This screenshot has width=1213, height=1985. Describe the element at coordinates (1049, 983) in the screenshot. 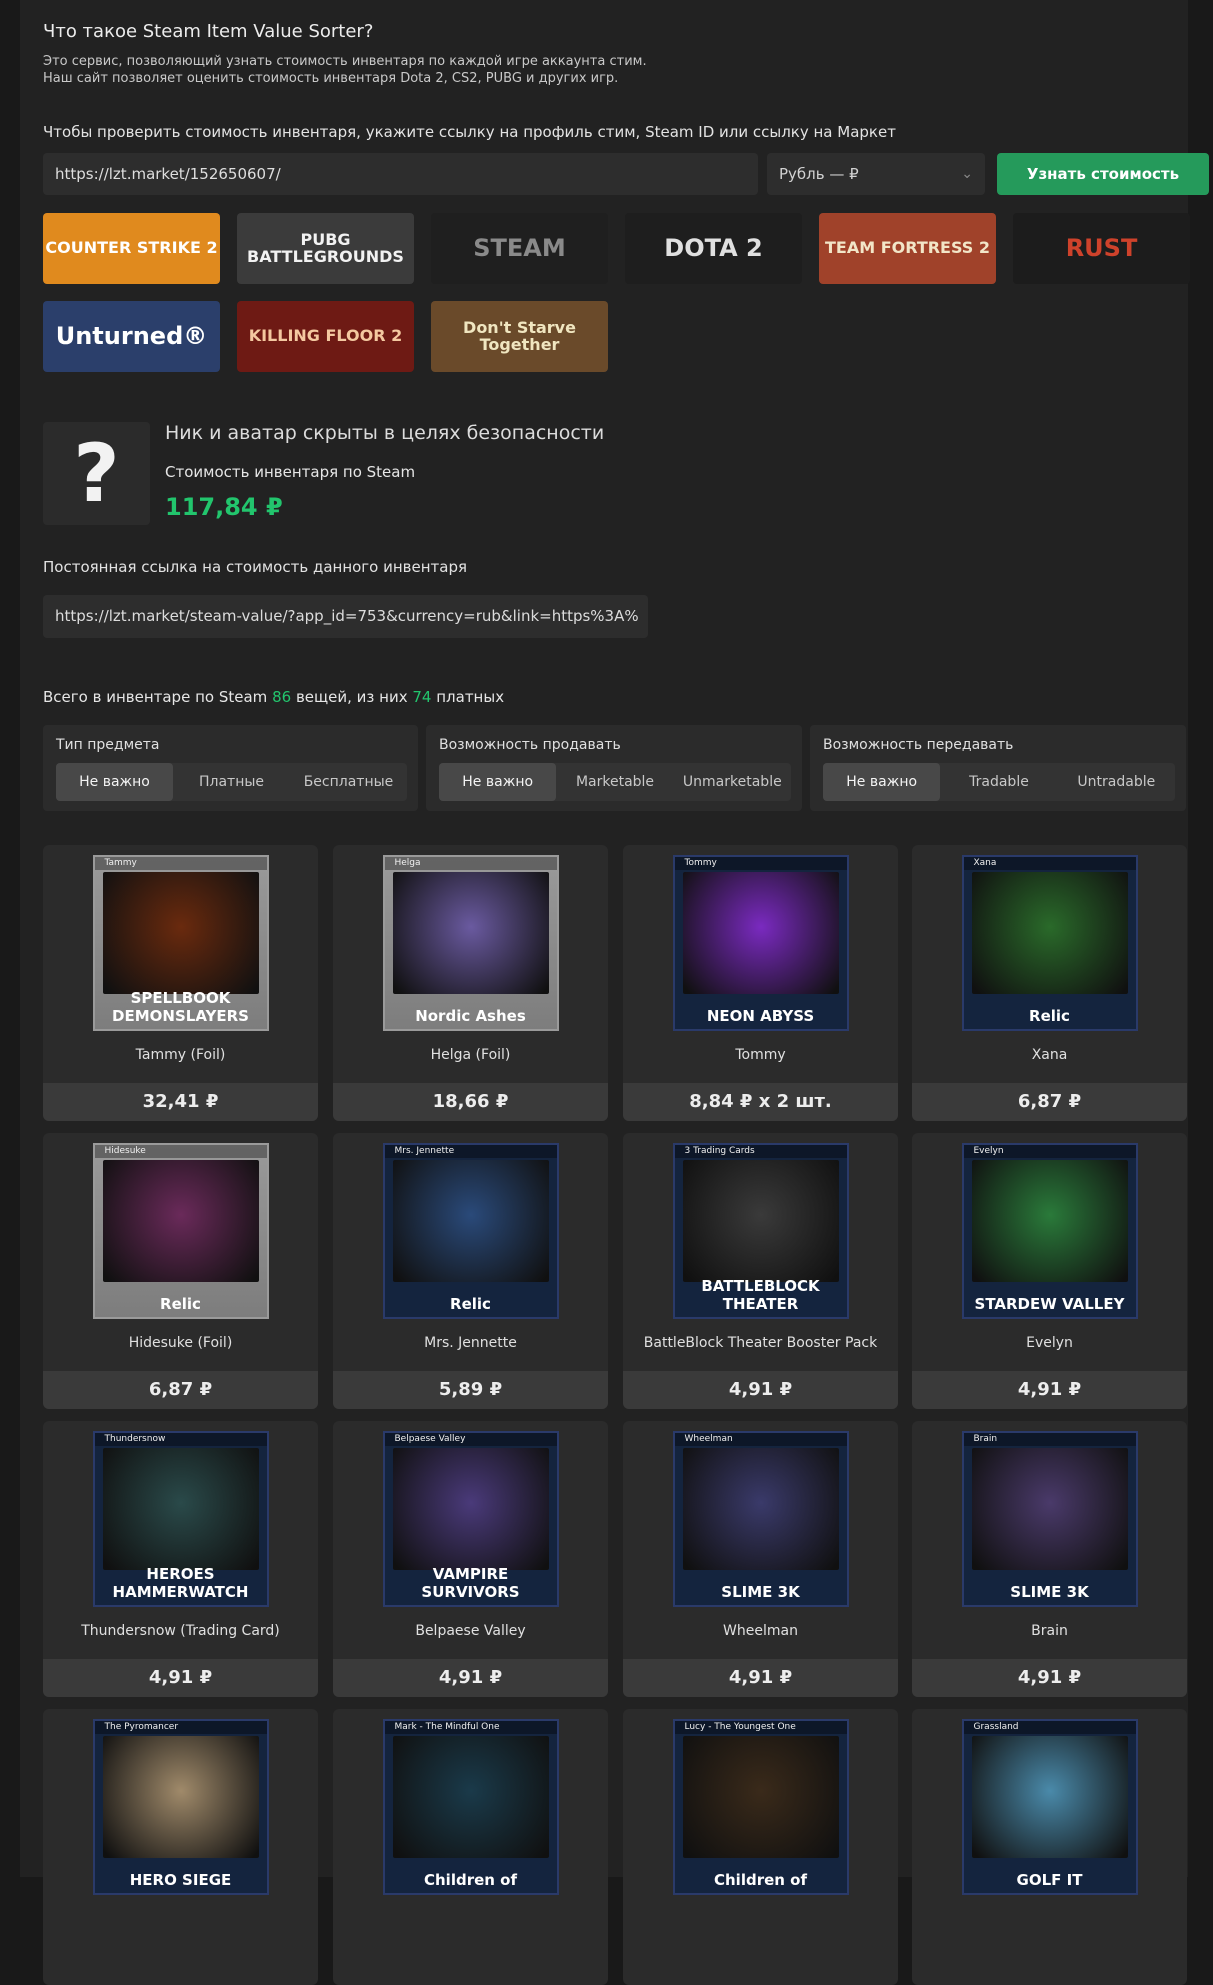

I see `item-card: Xana Relic Xana 6,87 ₽` at that location.